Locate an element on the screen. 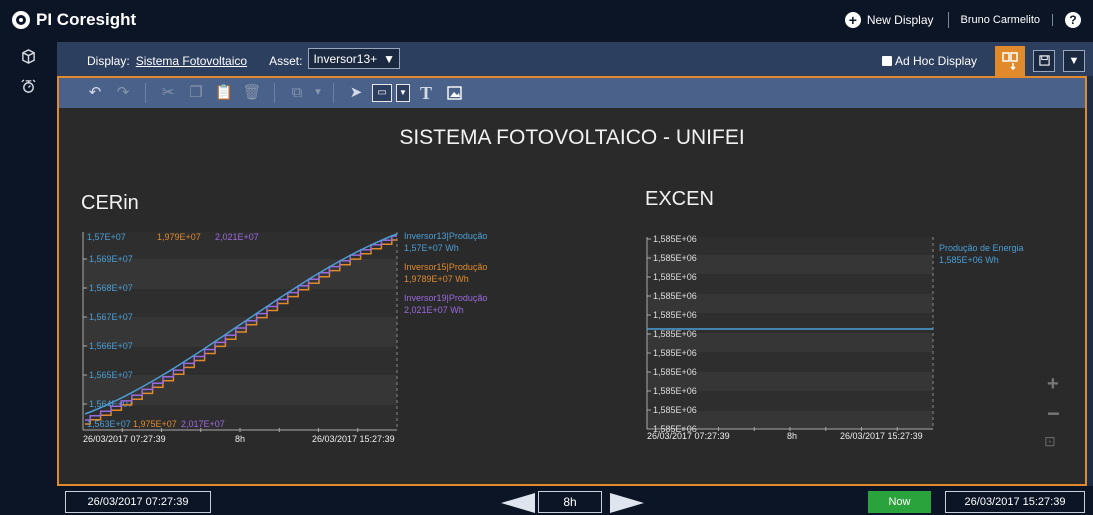  asset-cube-icon is located at coordinates (28, 57).